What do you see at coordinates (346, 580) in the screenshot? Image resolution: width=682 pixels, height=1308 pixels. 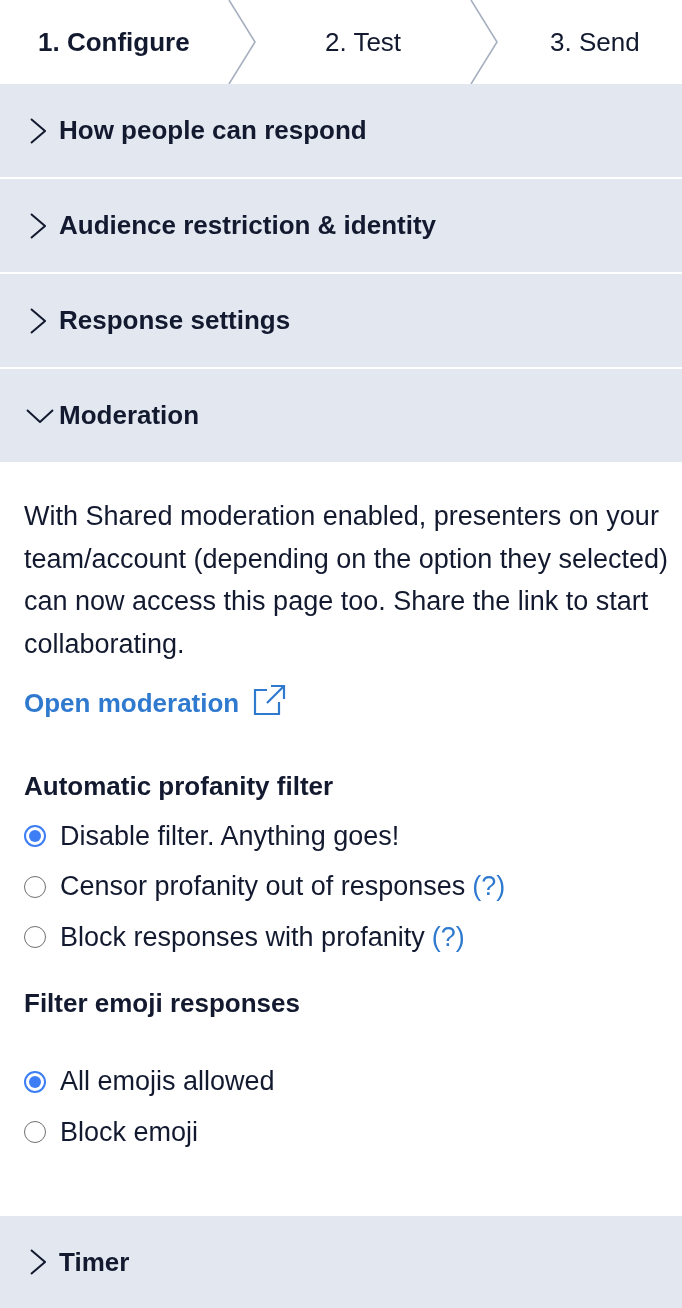 I see `description-text: With Shared moderation enabled, presenters on your team/account (depending on the option they selected) can now access this page too. Share the link to start collaborating.` at bounding box center [346, 580].